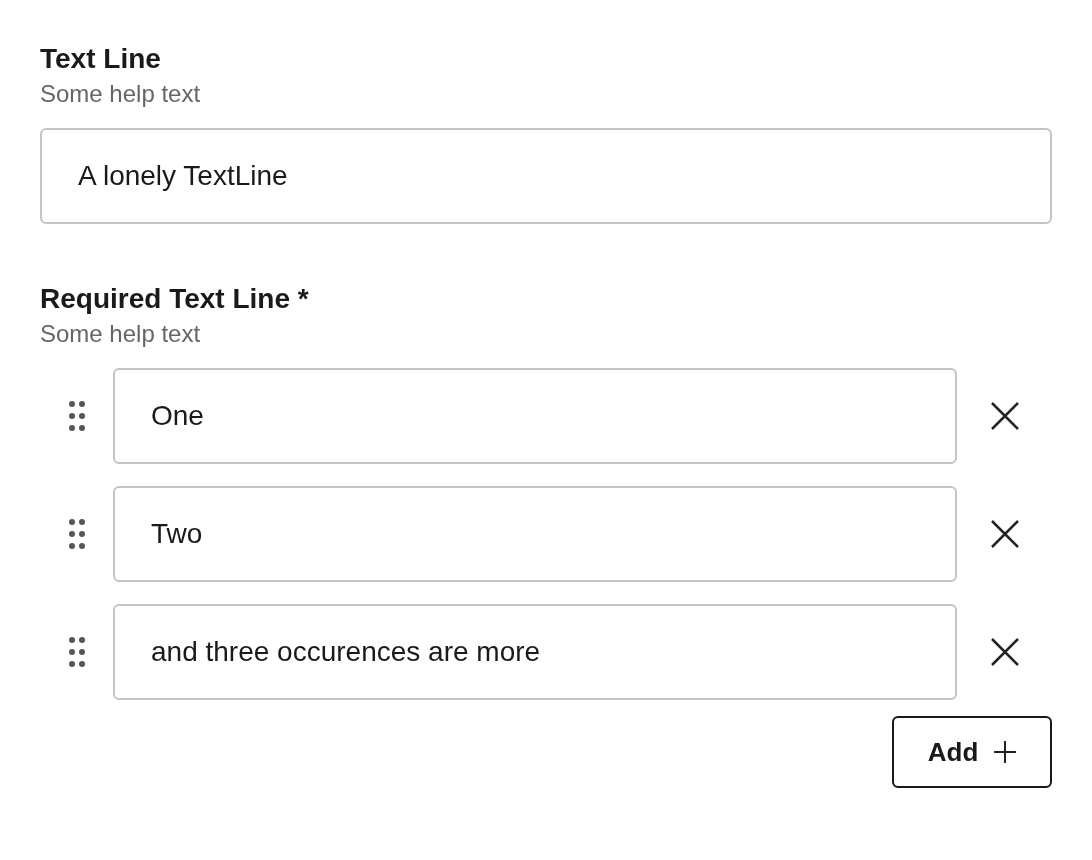 The image size is (1092, 860). Describe the element at coordinates (535, 416) in the screenshot. I see `text-input-field: One` at that location.